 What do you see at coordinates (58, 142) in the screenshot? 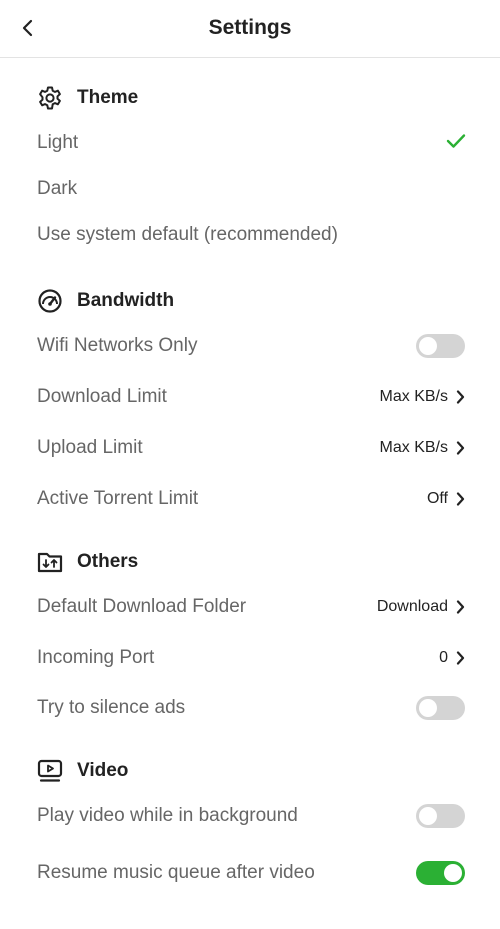
I see `option-label: Light` at bounding box center [58, 142].